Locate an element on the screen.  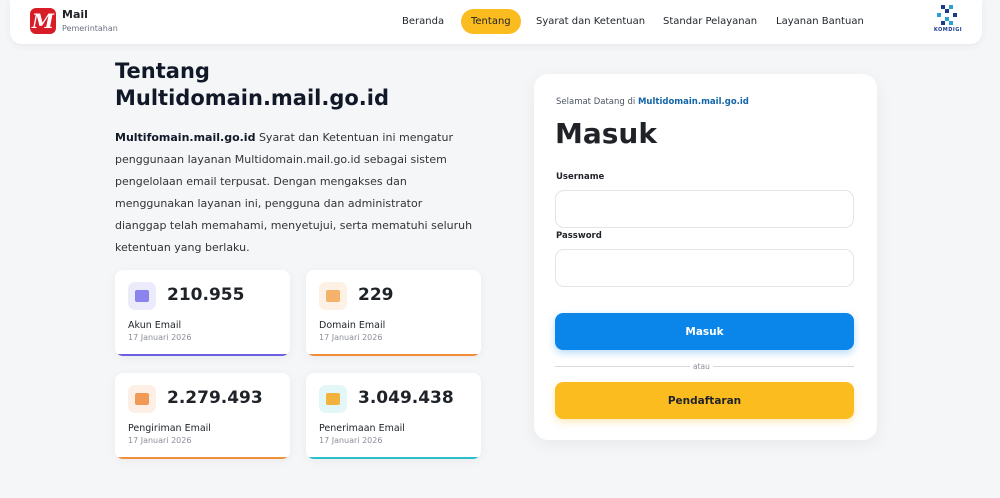
receive-mail-icon is located at coordinates (333, 399).